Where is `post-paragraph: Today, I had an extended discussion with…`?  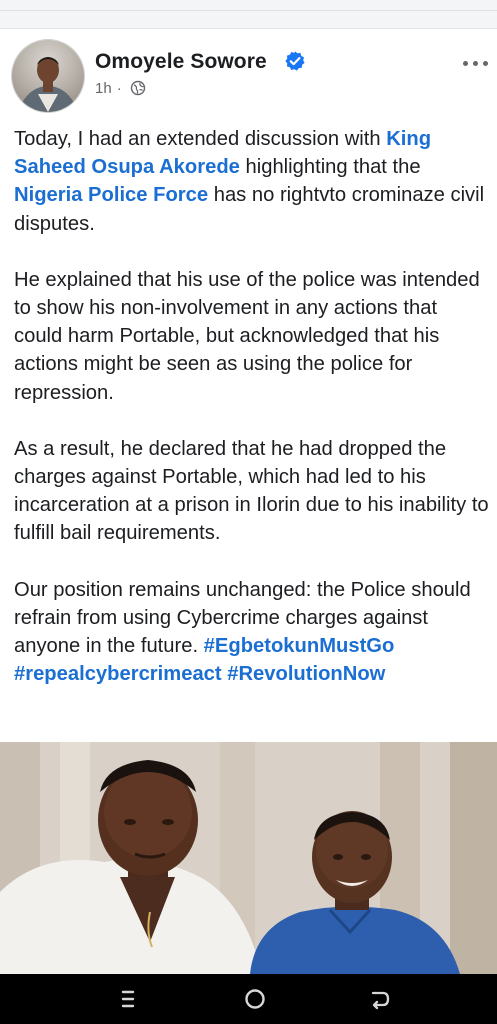
post-paragraph: Today, I had an extended discussion with… is located at coordinates (252, 181).